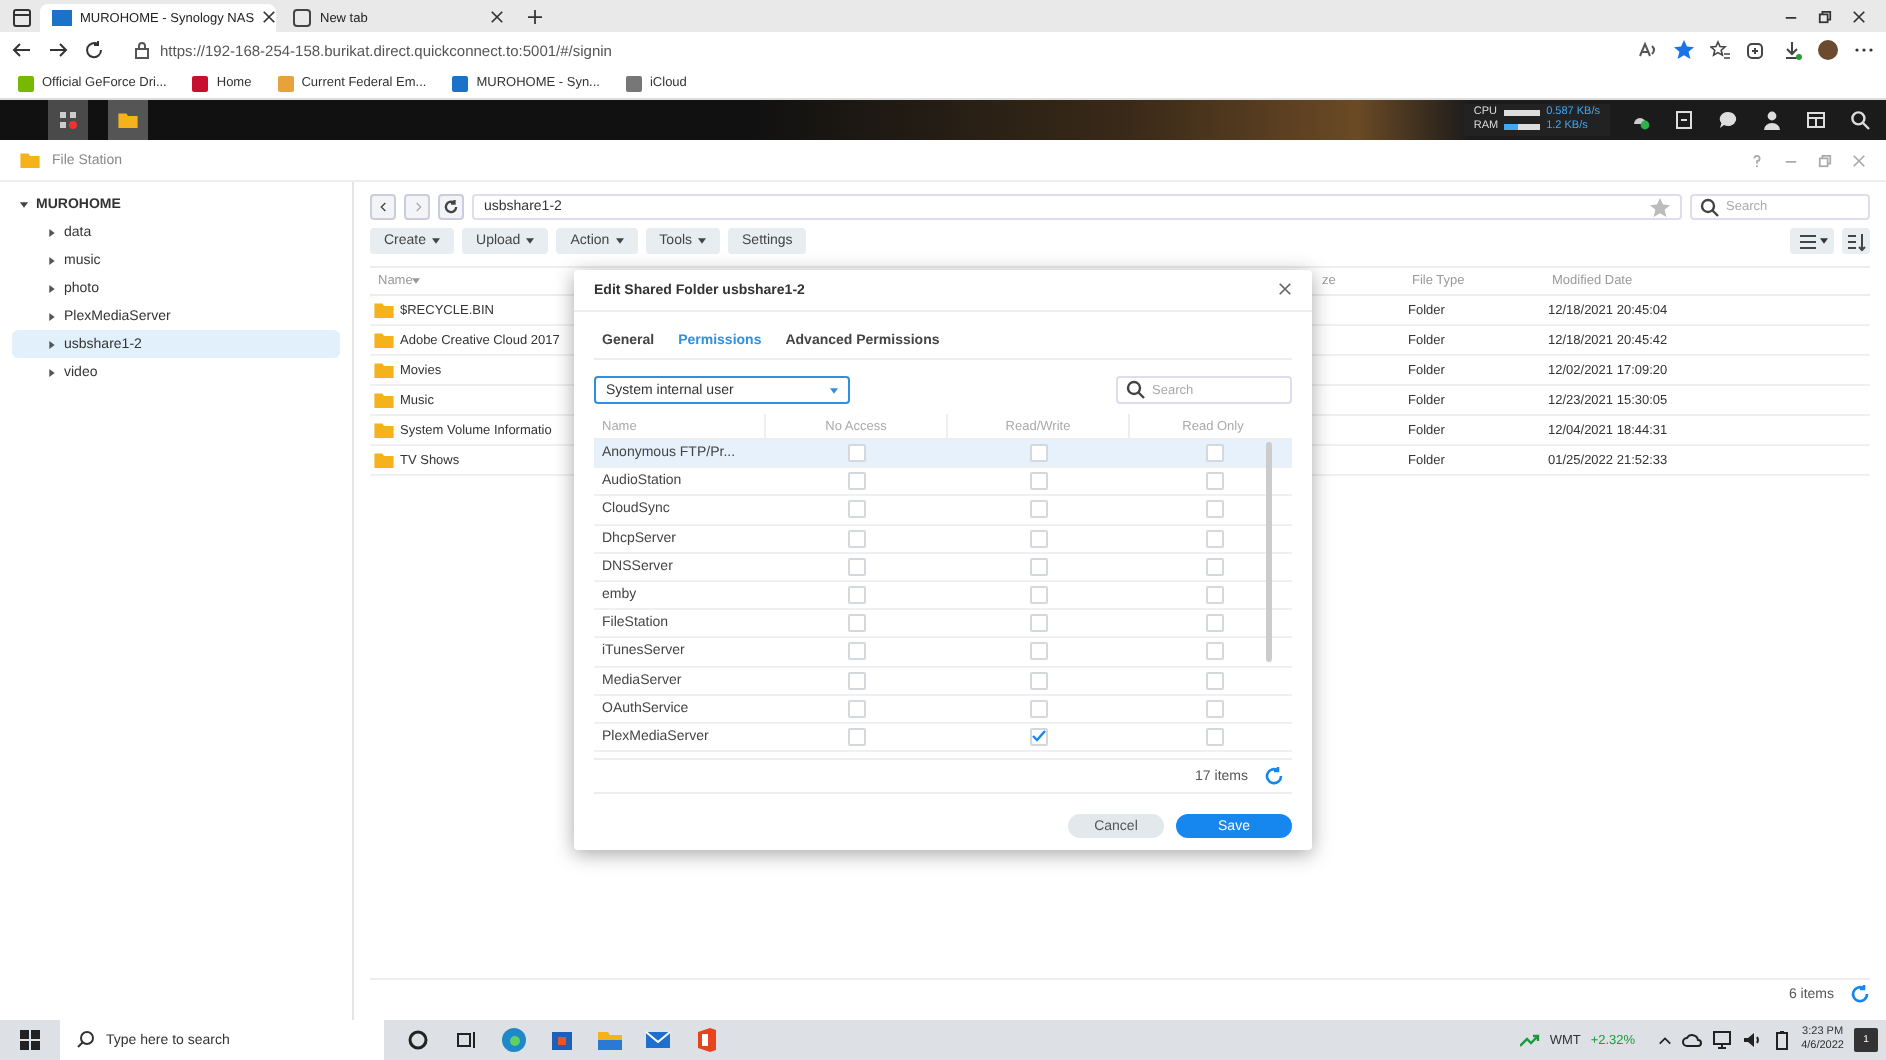 The image size is (1886, 1060). Describe the element at coordinates (1664, 1040) in the screenshot. I see `chevron-up-icon` at that location.